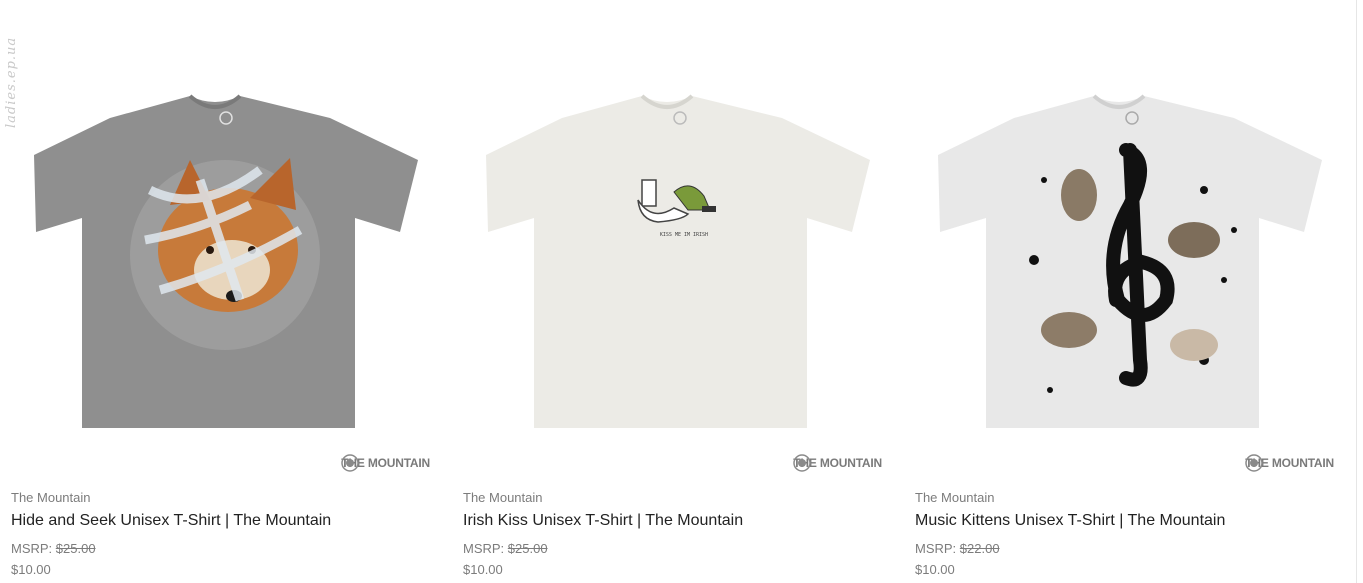 Image resolution: width=1363 pixels, height=583 pixels. What do you see at coordinates (1356, 291) in the screenshot?
I see `page-edge-divider` at bounding box center [1356, 291].